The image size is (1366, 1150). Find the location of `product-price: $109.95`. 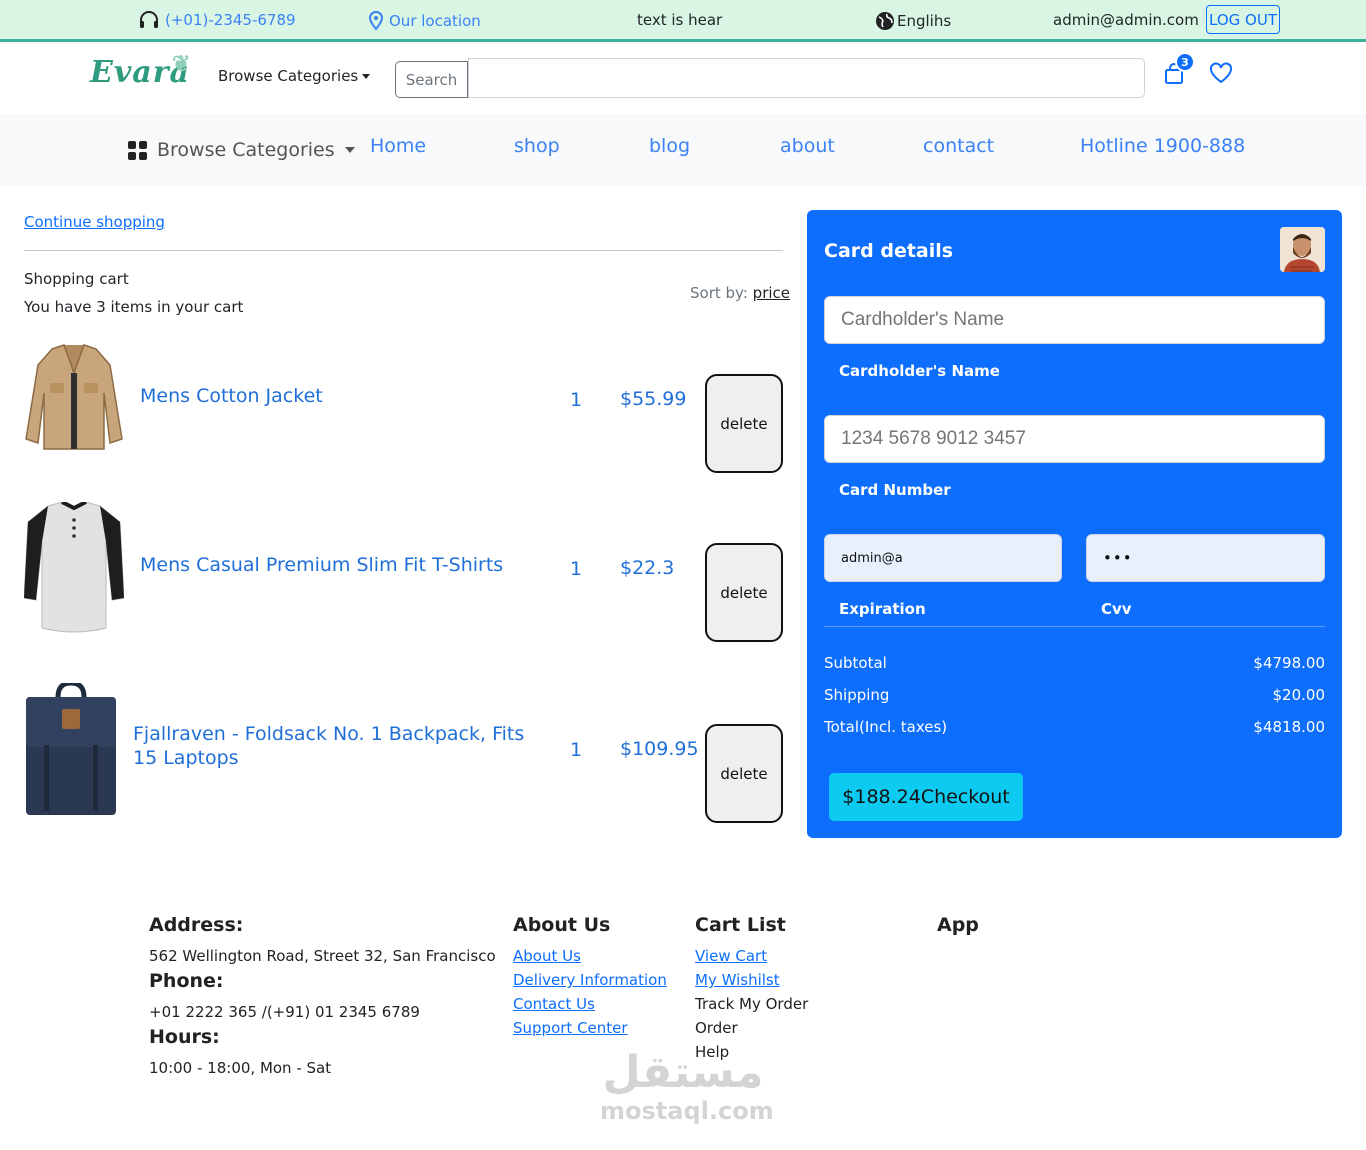

product-price: $109.95 is located at coordinates (659, 749).